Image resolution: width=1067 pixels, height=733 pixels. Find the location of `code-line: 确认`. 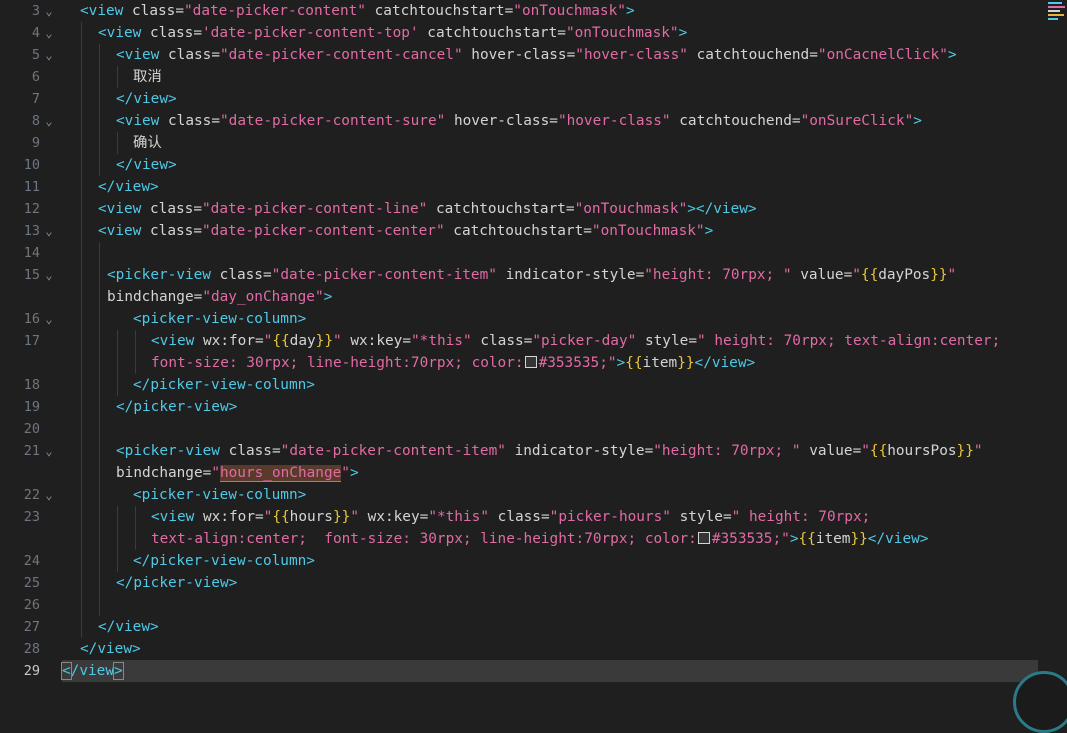

code-line: 确认 is located at coordinates (147, 143).